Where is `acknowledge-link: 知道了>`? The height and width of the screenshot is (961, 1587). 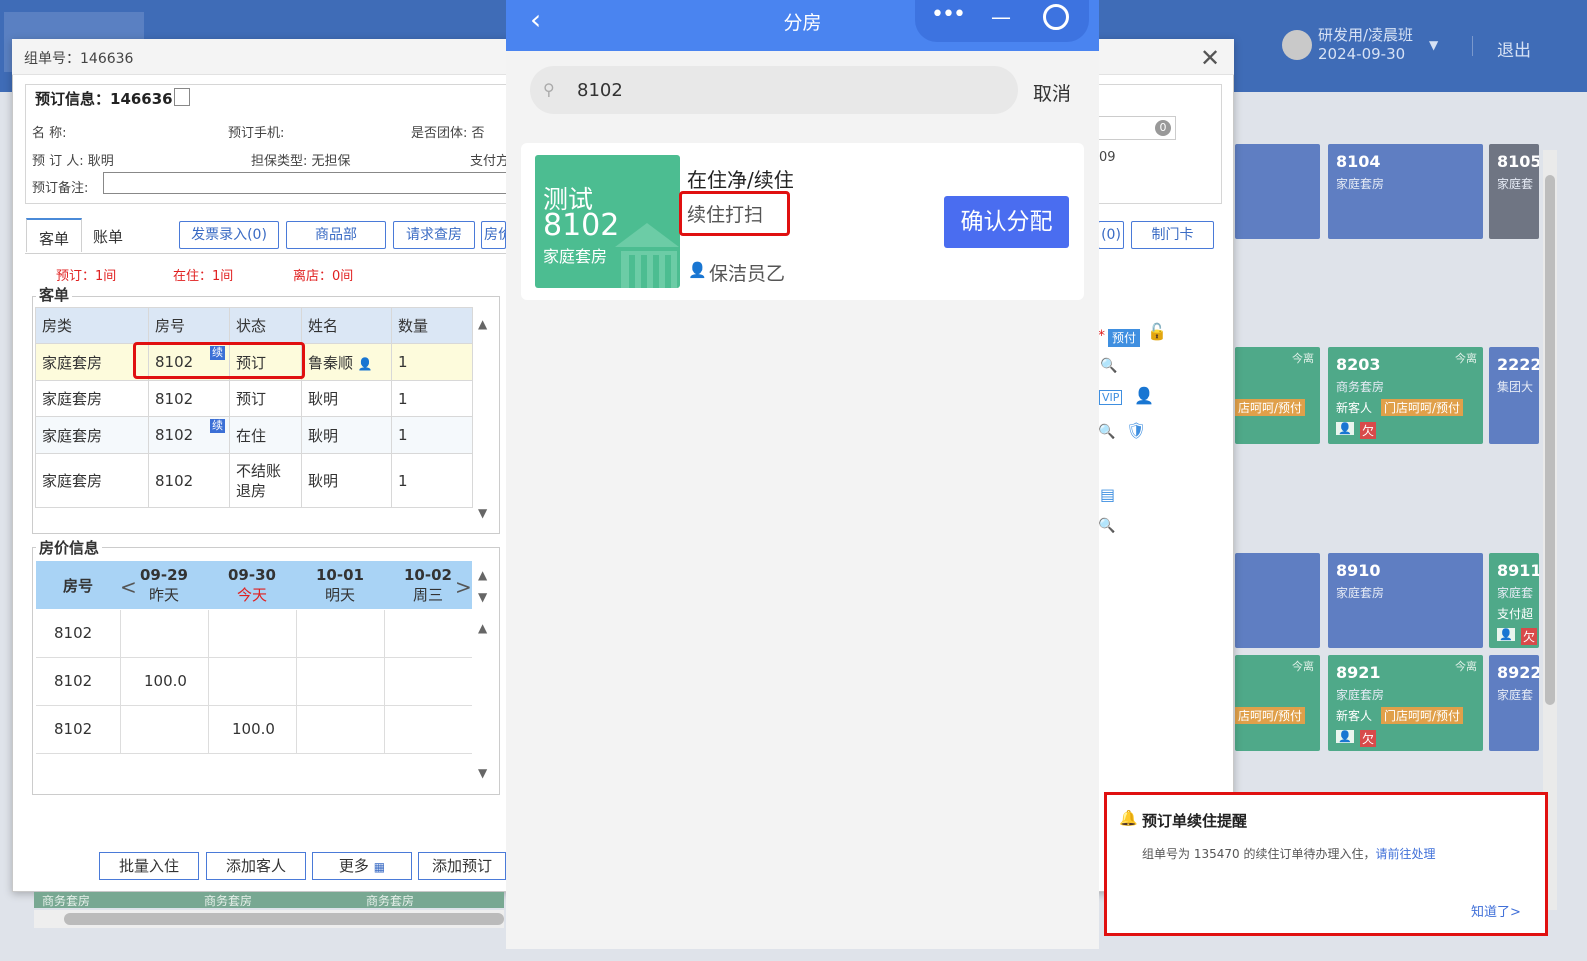 acknowledge-link: 知道了> is located at coordinates (1496, 910).